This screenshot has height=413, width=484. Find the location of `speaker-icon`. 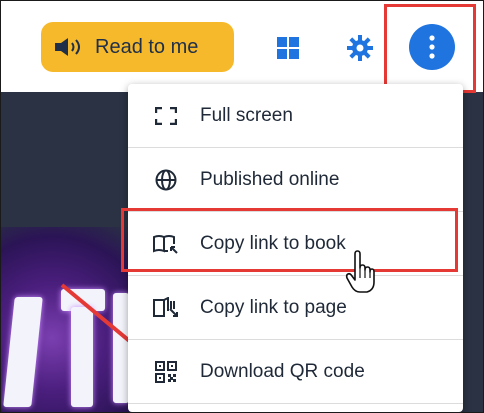

speaker-icon is located at coordinates (67, 47).